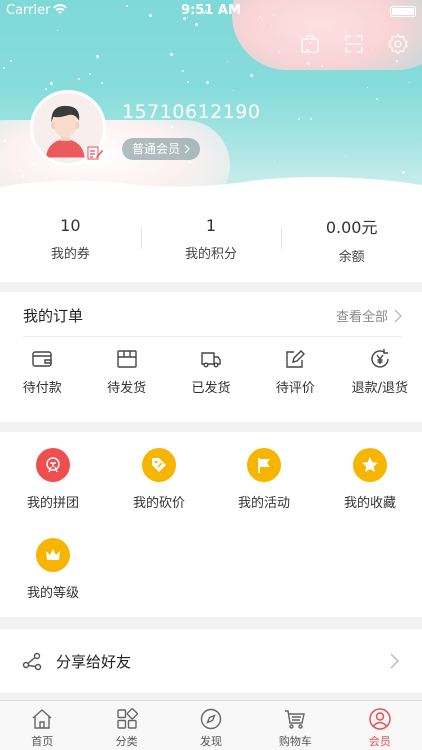 This screenshot has width=422, height=750. Describe the element at coordinates (191, 112) in the screenshot. I see `user-phone: 15710612190` at that location.